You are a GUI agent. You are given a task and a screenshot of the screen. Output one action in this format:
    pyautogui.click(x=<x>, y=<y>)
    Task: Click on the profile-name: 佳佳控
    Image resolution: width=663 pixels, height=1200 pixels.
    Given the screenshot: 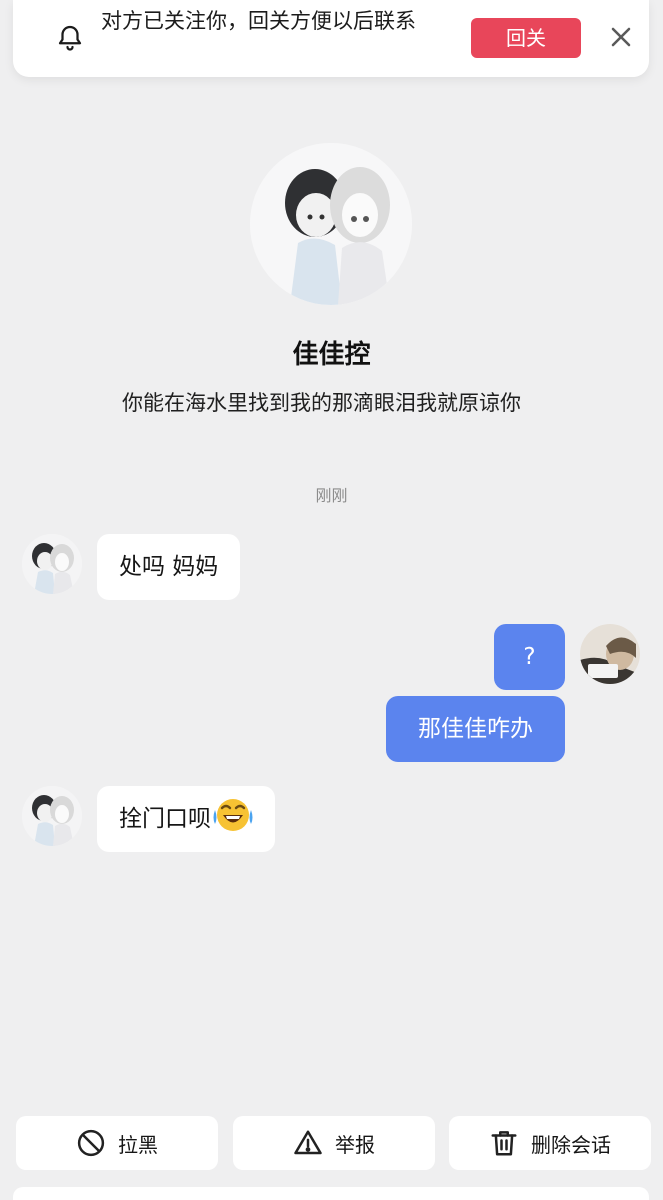 What is the action you would take?
    pyautogui.click(x=331, y=355)
    